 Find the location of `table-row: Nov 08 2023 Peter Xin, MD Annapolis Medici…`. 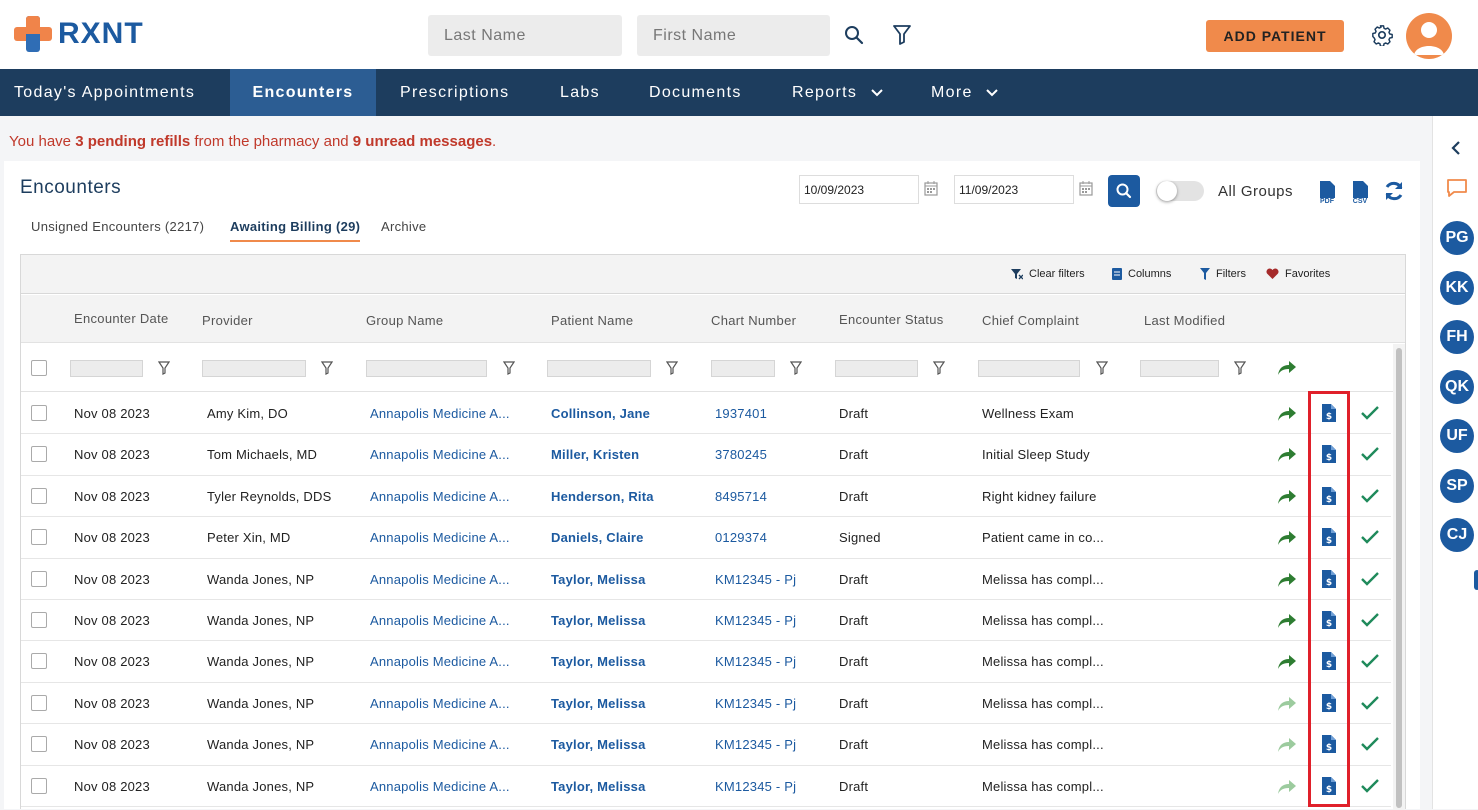

table-row: Nov 08 2023 Peter Xin, MD Annapolis Medici… is located at coordinates (706, 538).